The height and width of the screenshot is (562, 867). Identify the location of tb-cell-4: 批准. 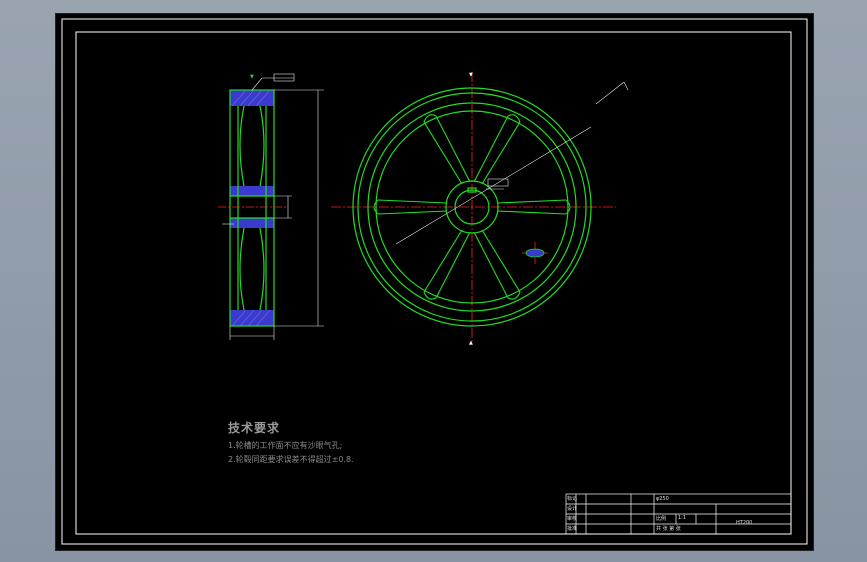
(572, 529).